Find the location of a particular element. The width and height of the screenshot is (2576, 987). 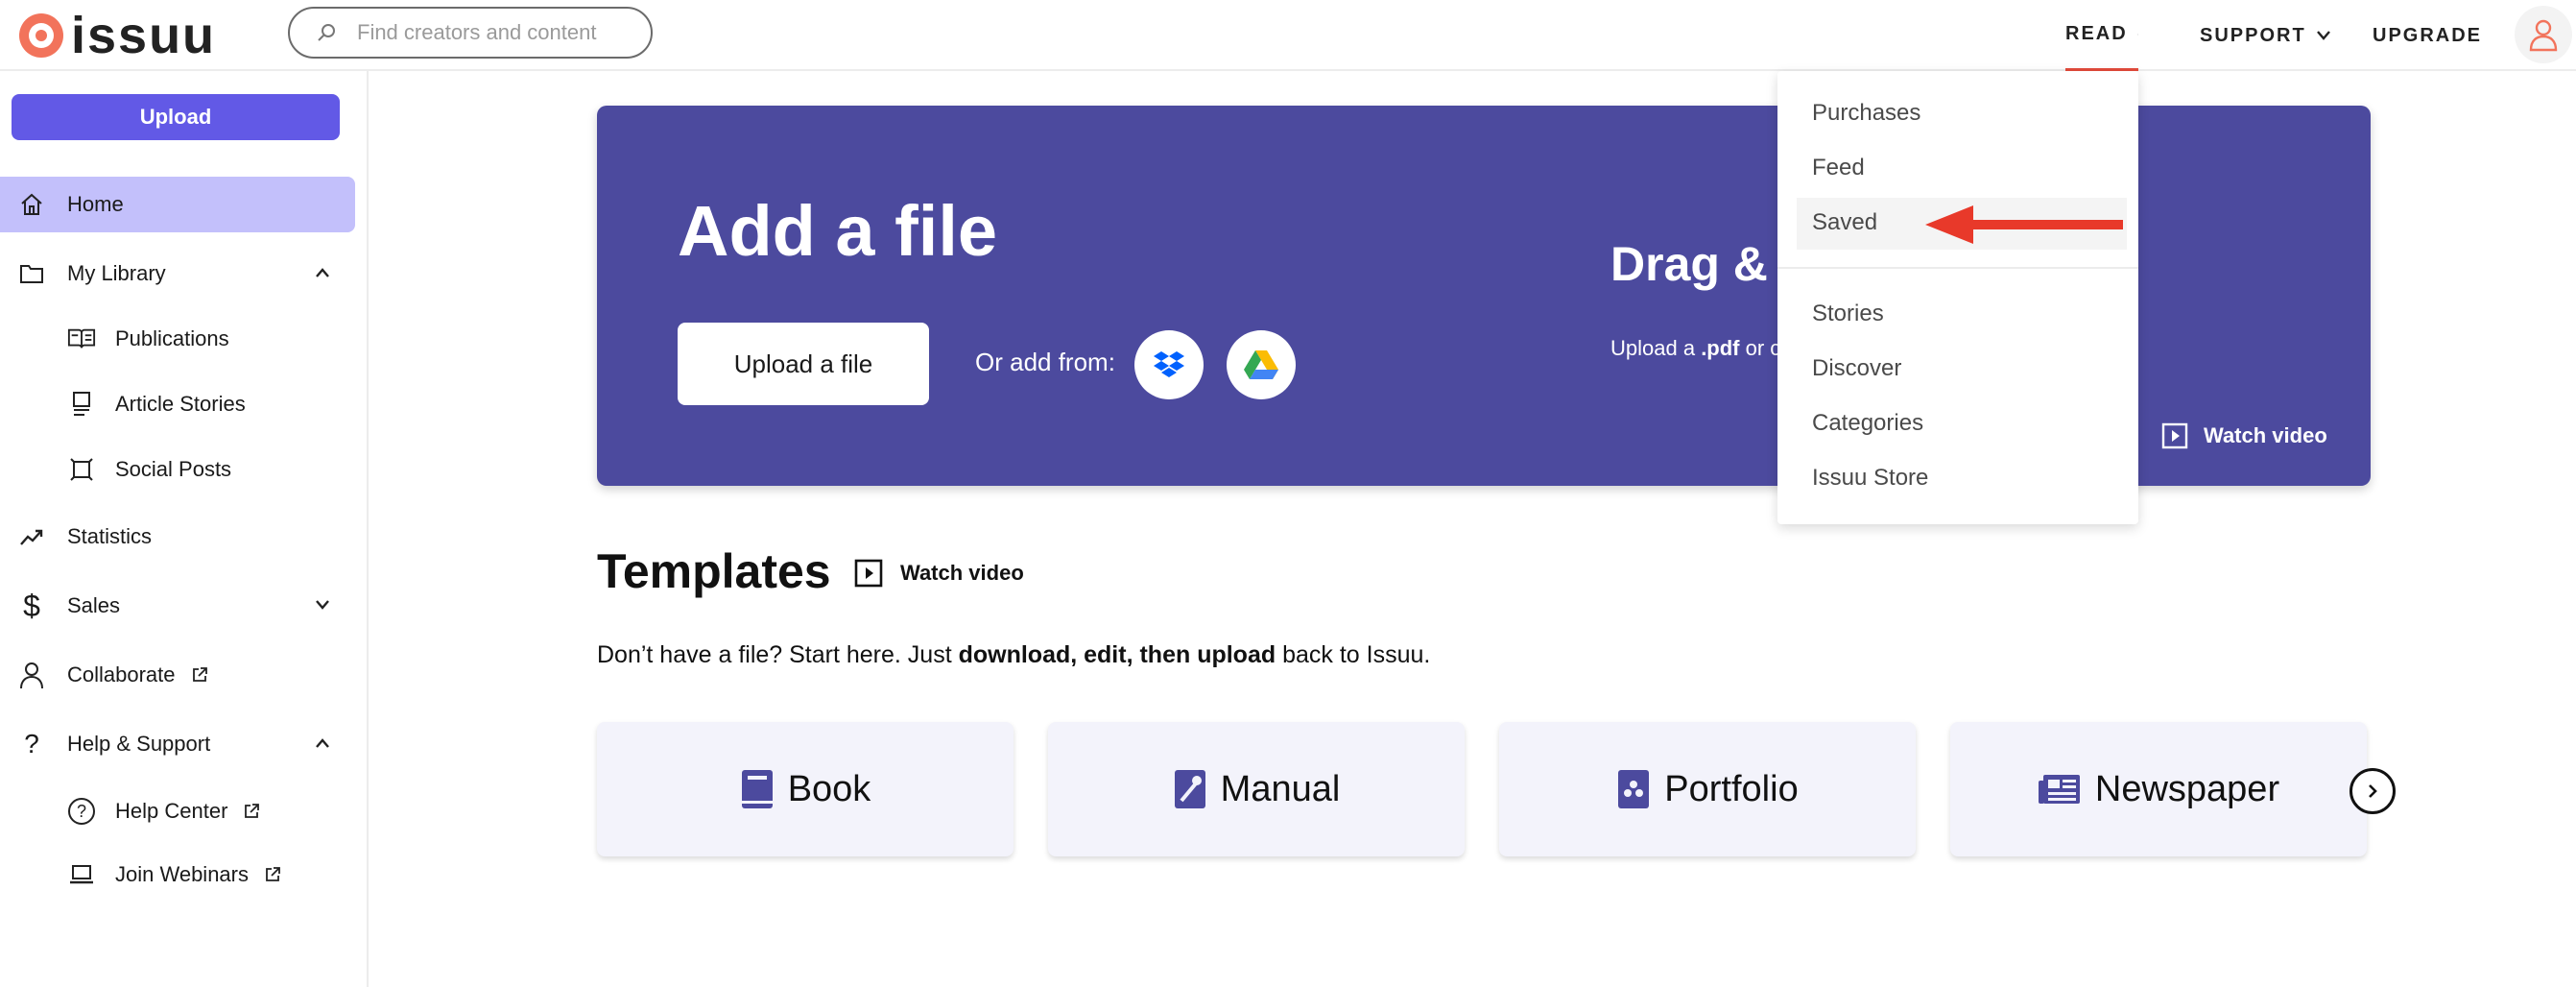

wrench-icon is located at coordinates (1189, 789).